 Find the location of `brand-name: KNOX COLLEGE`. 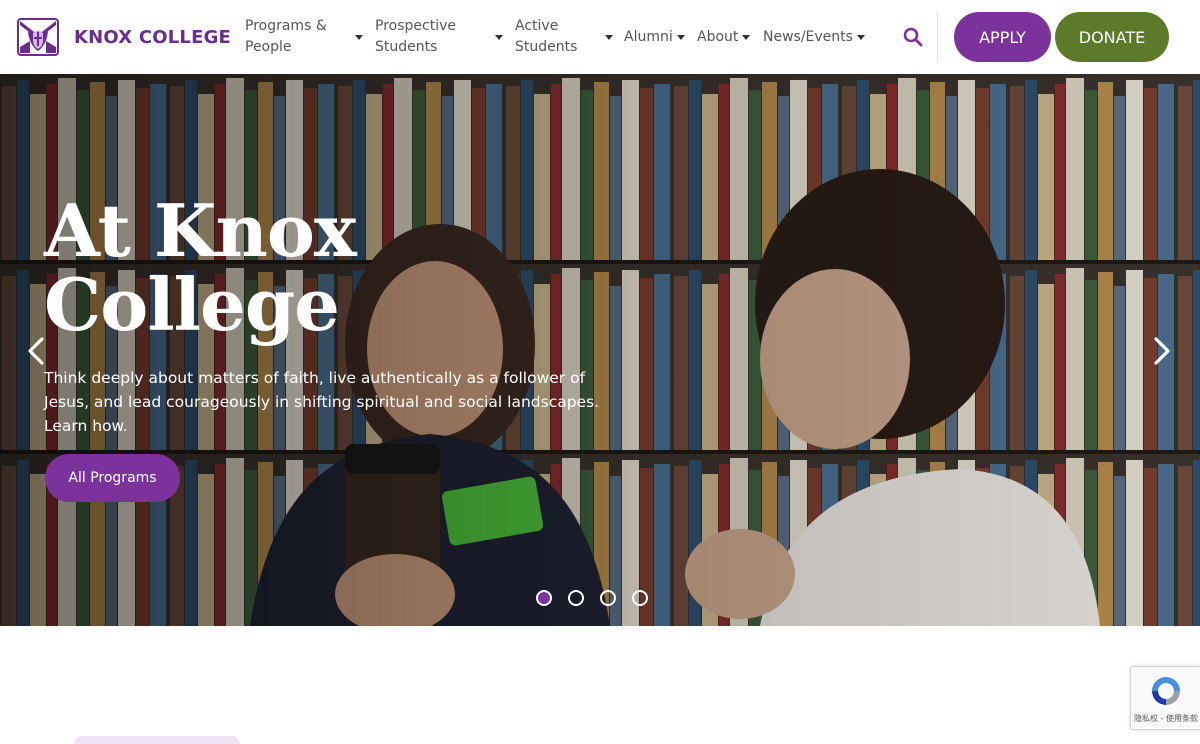

brand-name: KNOX COLLEGE is located at coordinates (153, 37).